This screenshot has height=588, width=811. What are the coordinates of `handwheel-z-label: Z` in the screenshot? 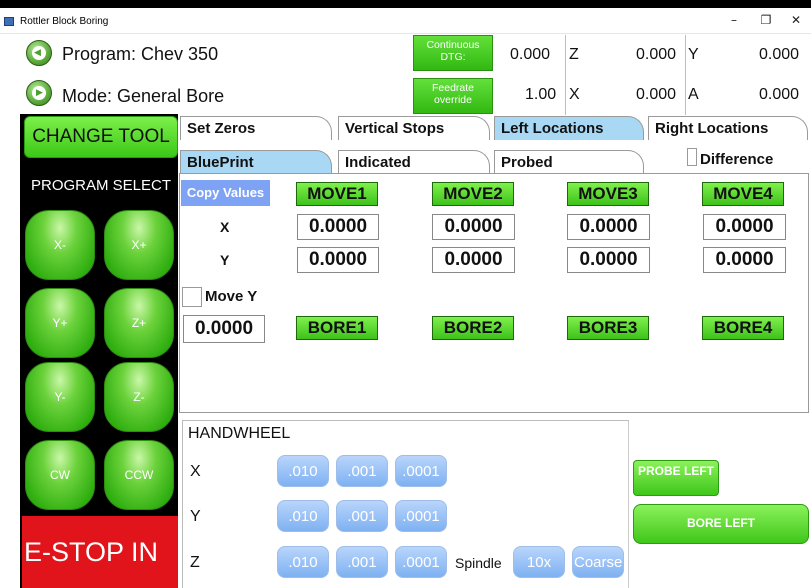 It's located at (195, 562).